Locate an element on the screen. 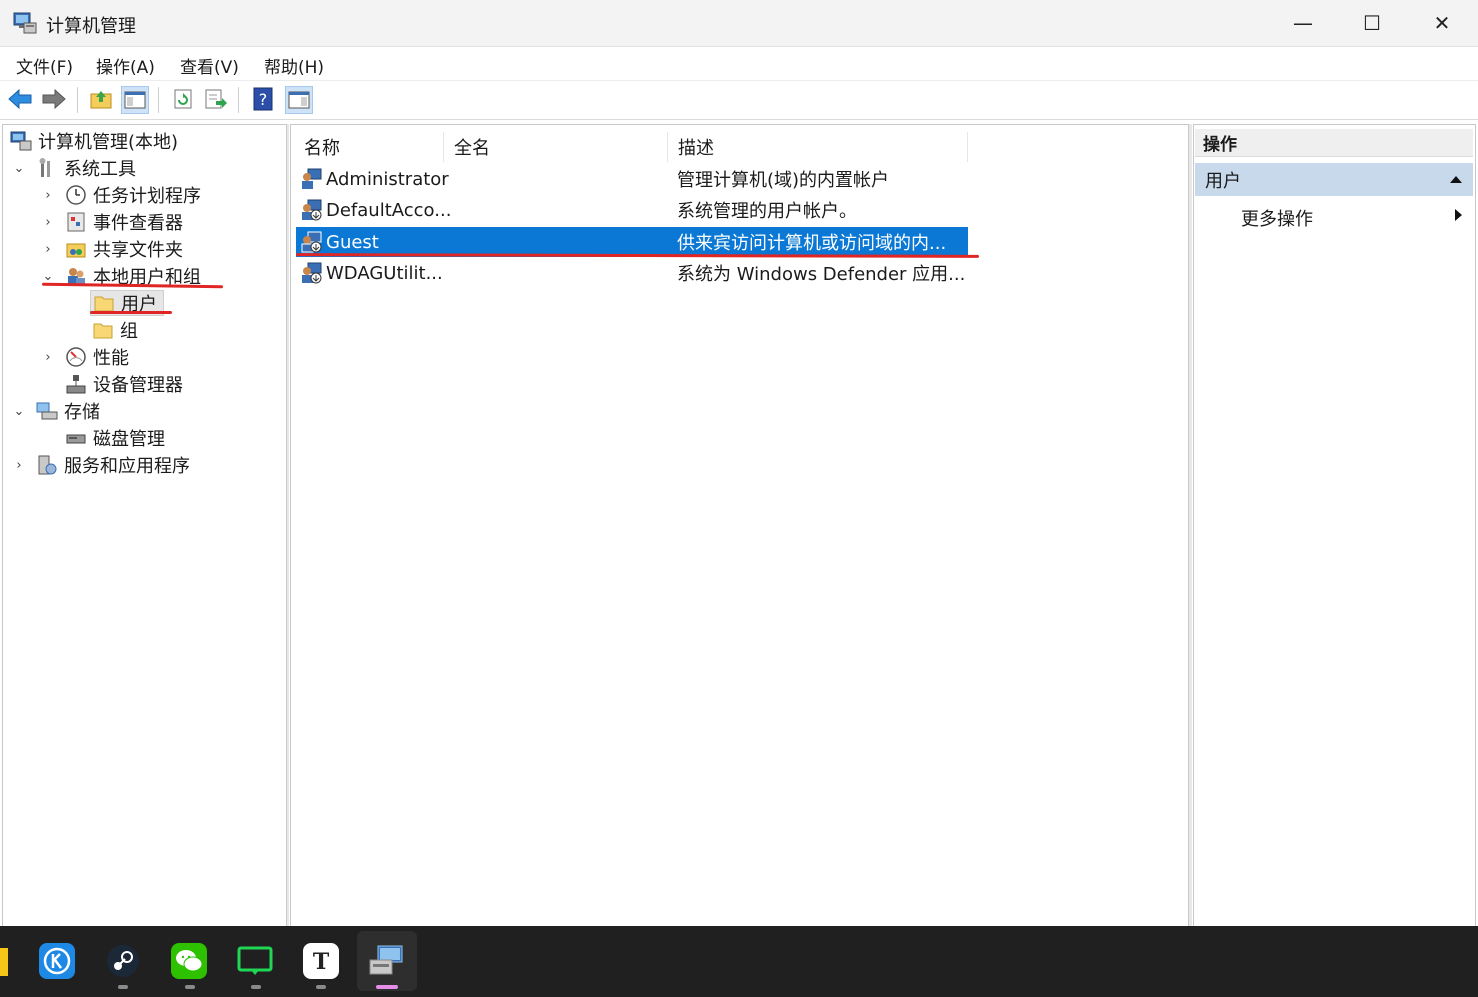  back-arrow-icon is located at coordinates (20, 99).